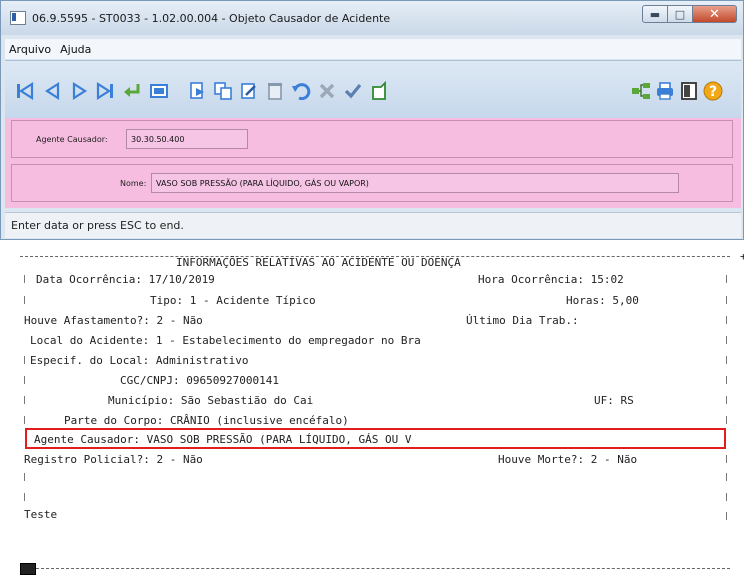 Image resolution: width=744 pixels, height=577 pixels. I want to click on edit-icon, so click(249, 91).